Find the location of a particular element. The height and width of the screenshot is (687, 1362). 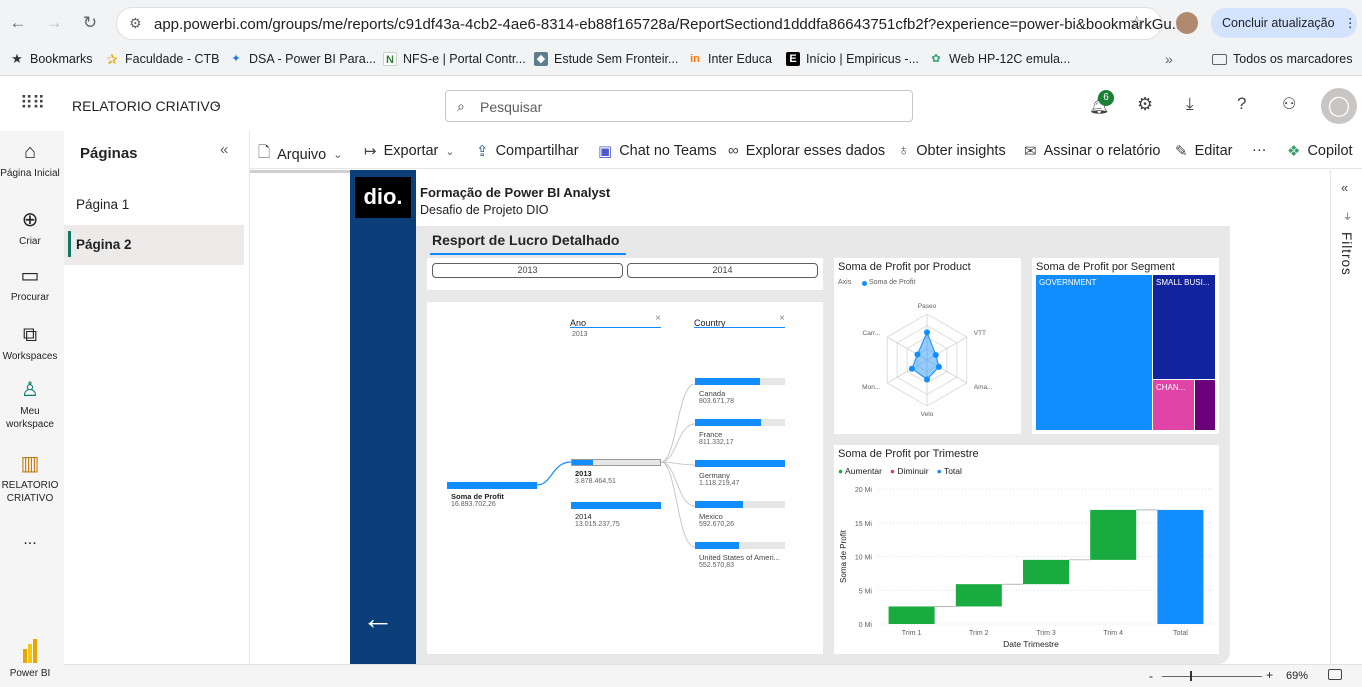

file-menu: 🗋︎ Arquivo ⌄ is located at coordinates (300, 154).